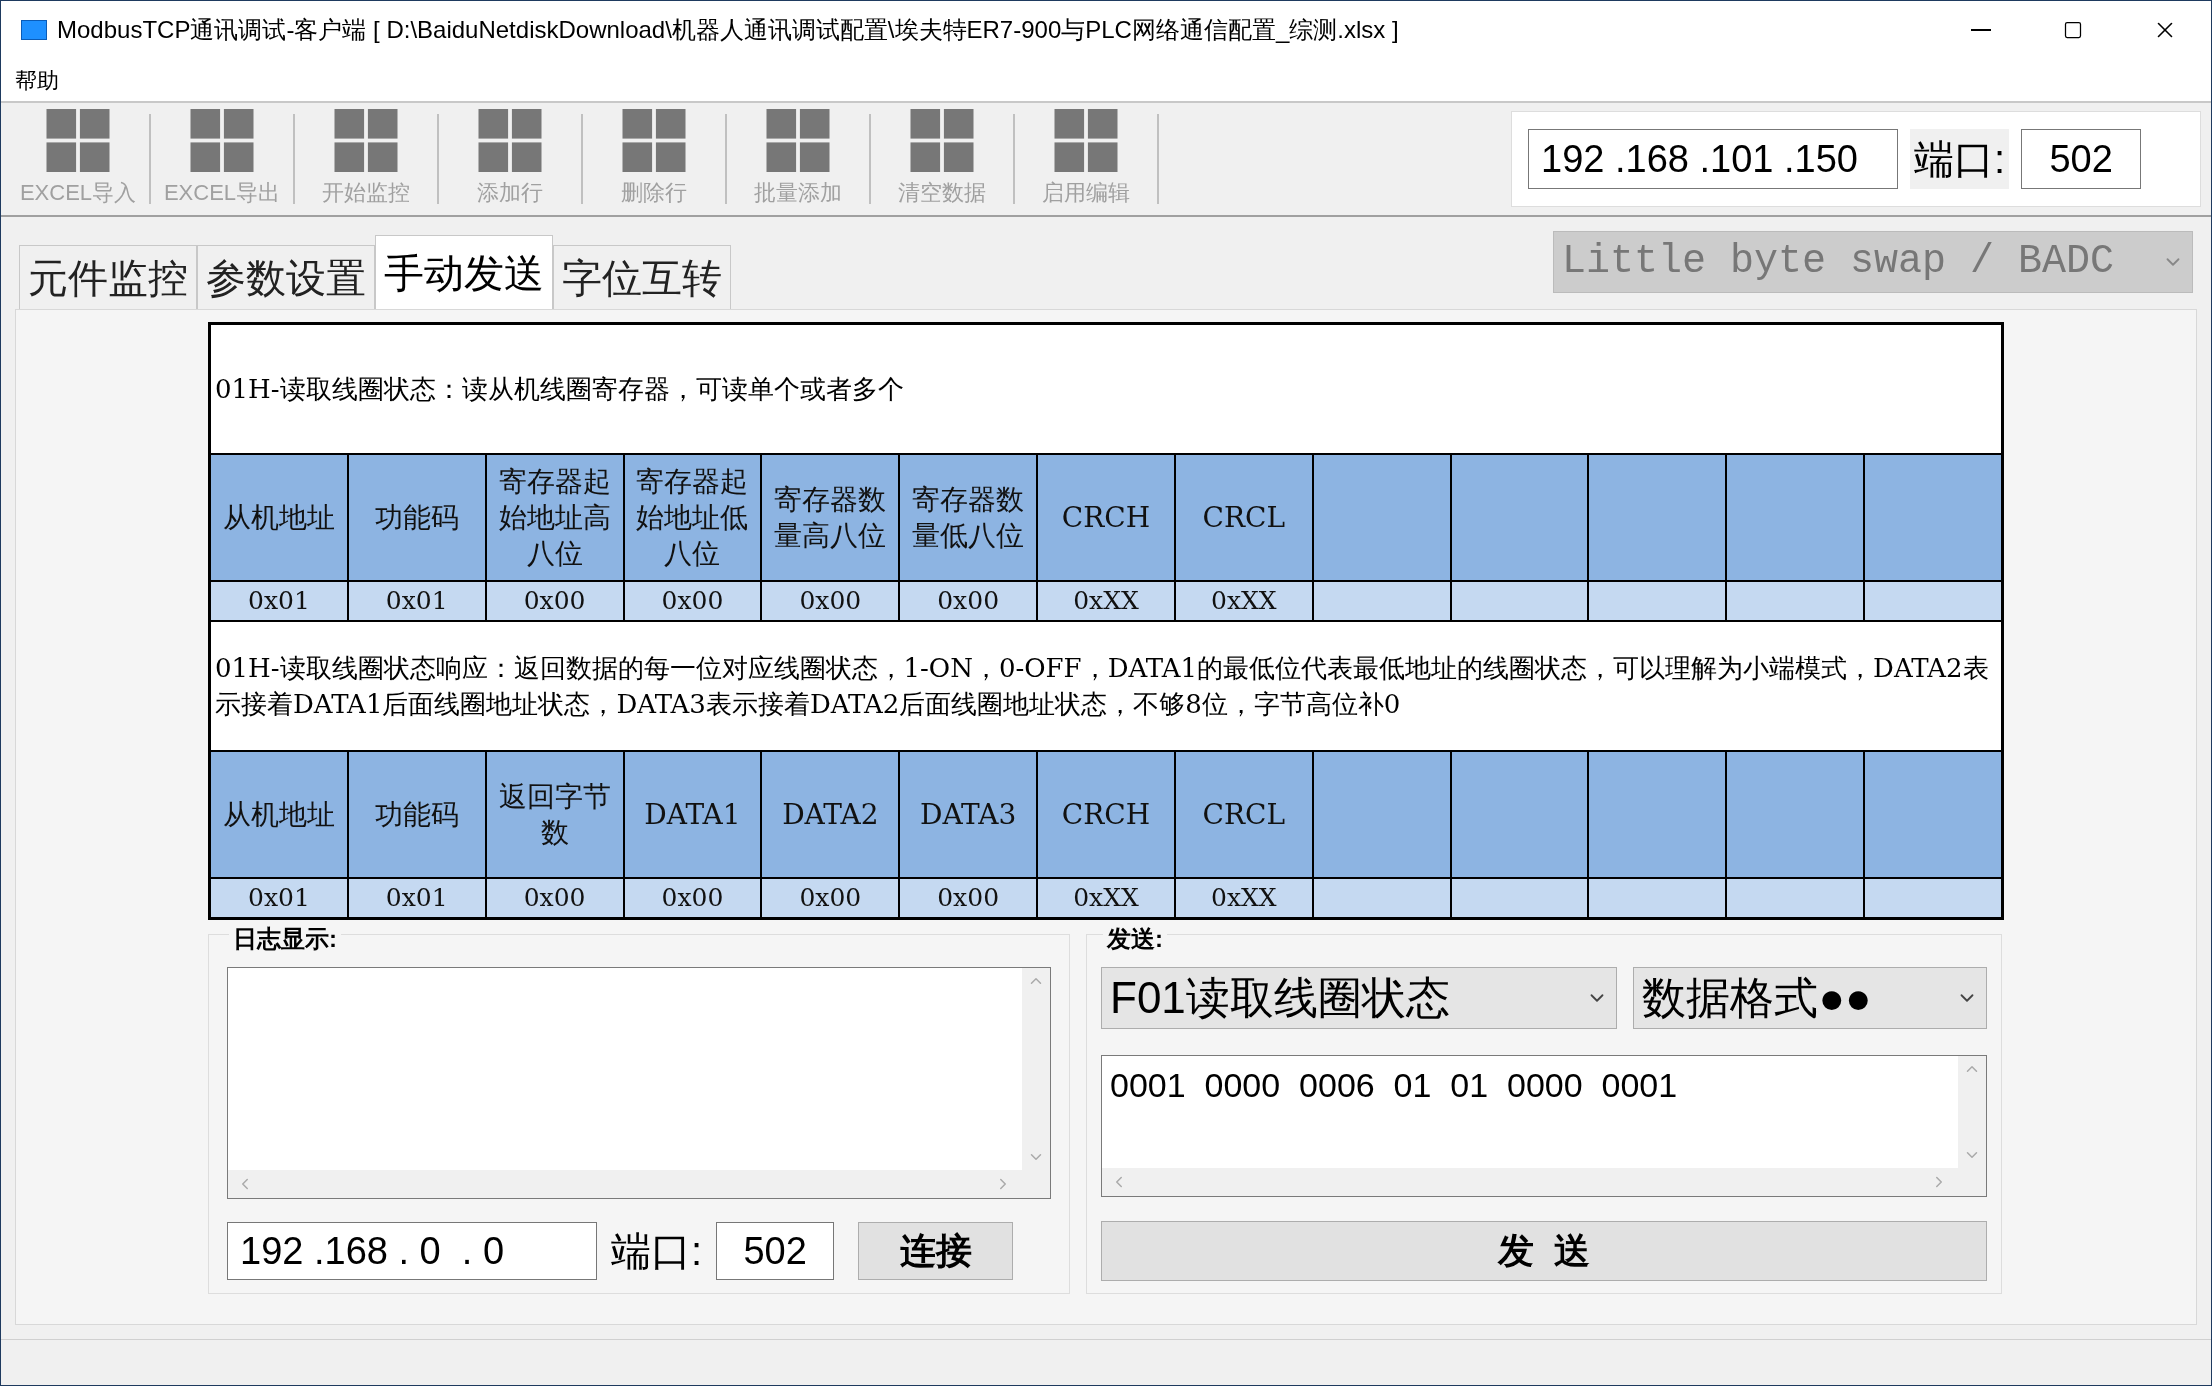  Describe the element at coordinates (554, 517) in the screenshot. I see `table-header-cell: 寄存器起始地址高八位` at that location.